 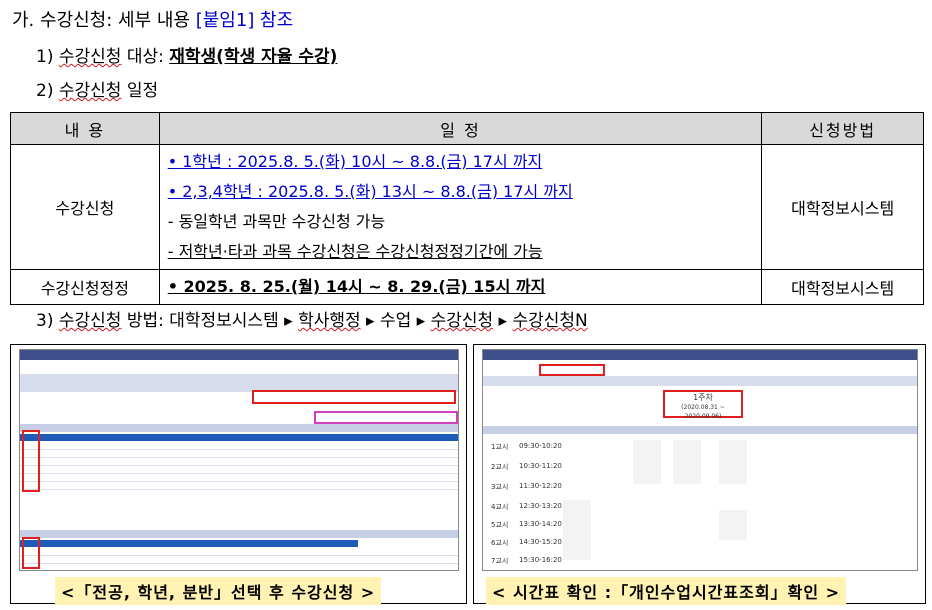 What do you see at coordinates (31, 461) in the screenshot?
I see `apply-buttons-highlight` at bounding box center [31, 461].